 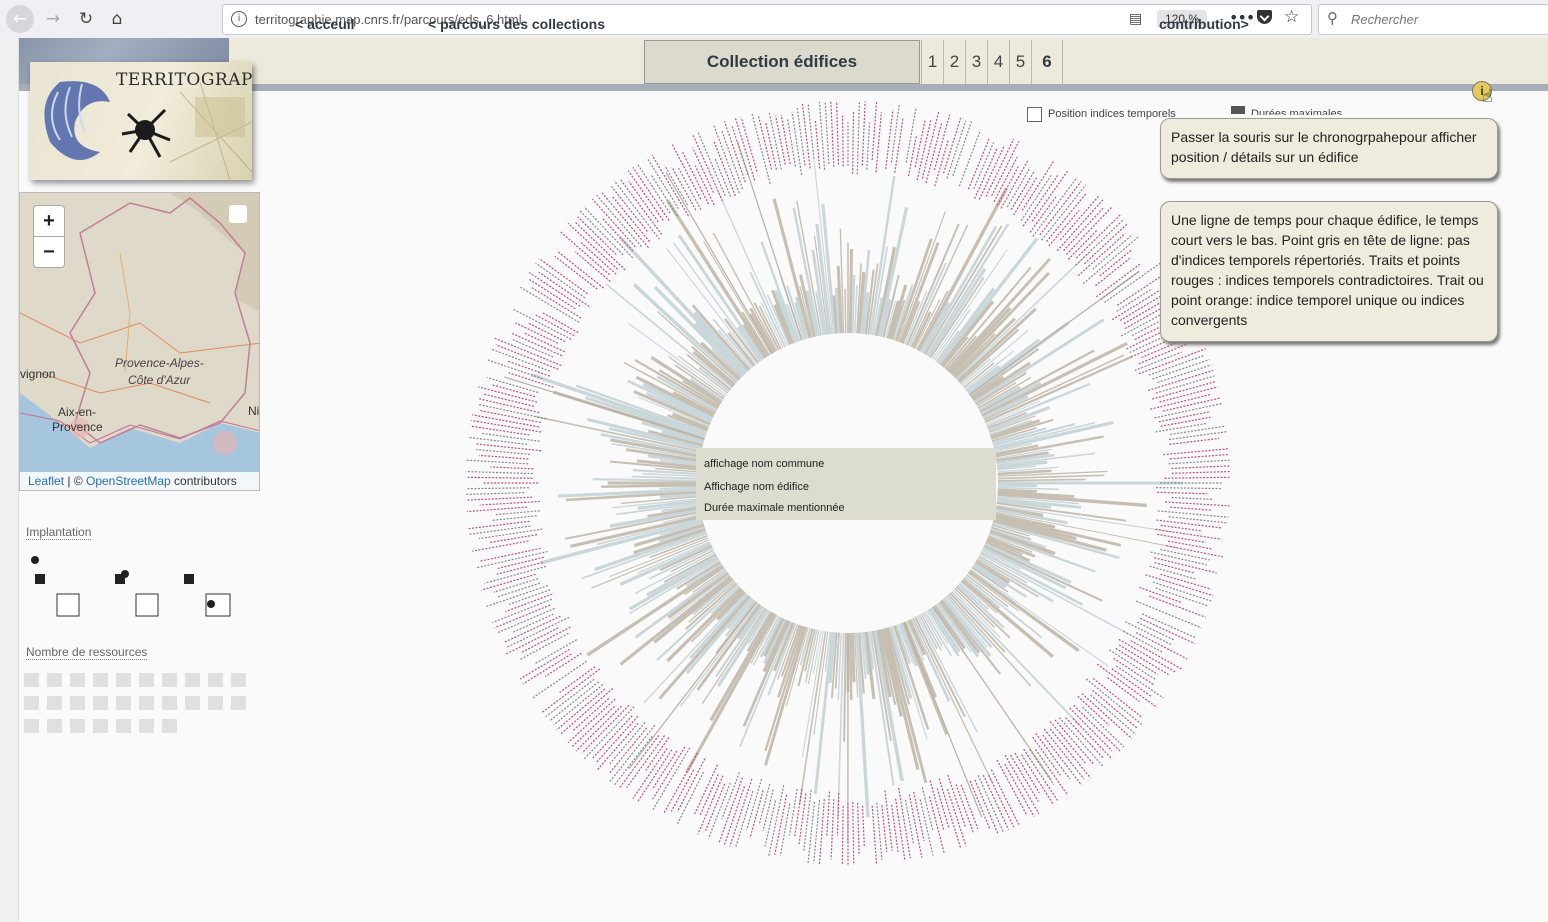 I want to click on back-arrow-icon: ←, so click(x=20, y=19).